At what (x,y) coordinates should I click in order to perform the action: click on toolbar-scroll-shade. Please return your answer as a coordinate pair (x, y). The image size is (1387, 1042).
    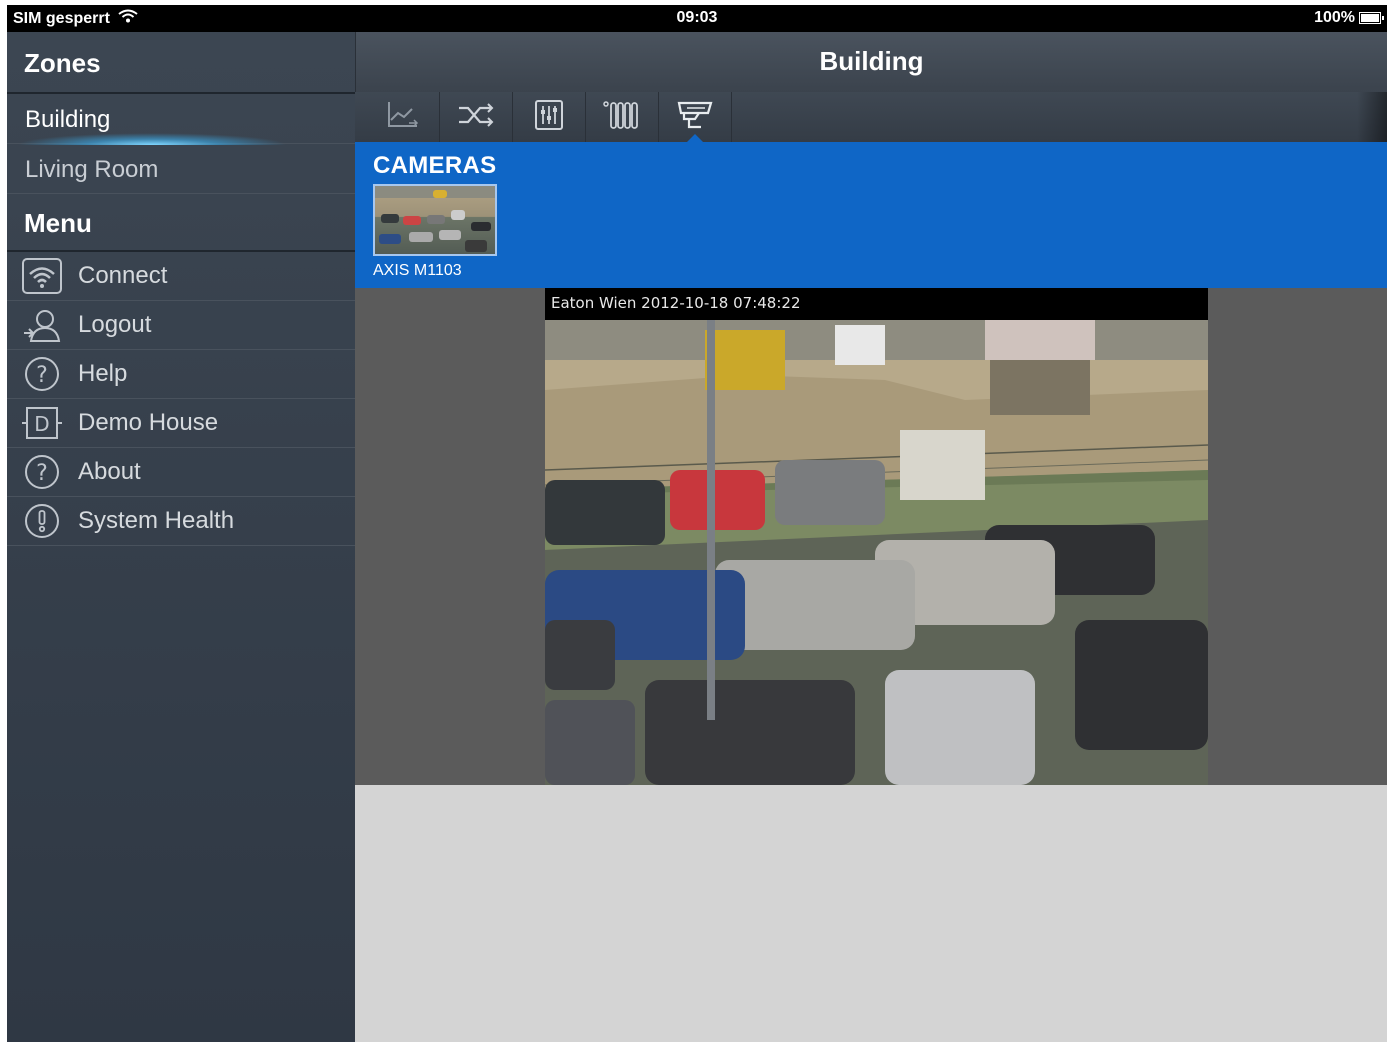
    Looking at the image, I should click on (1372, 117).